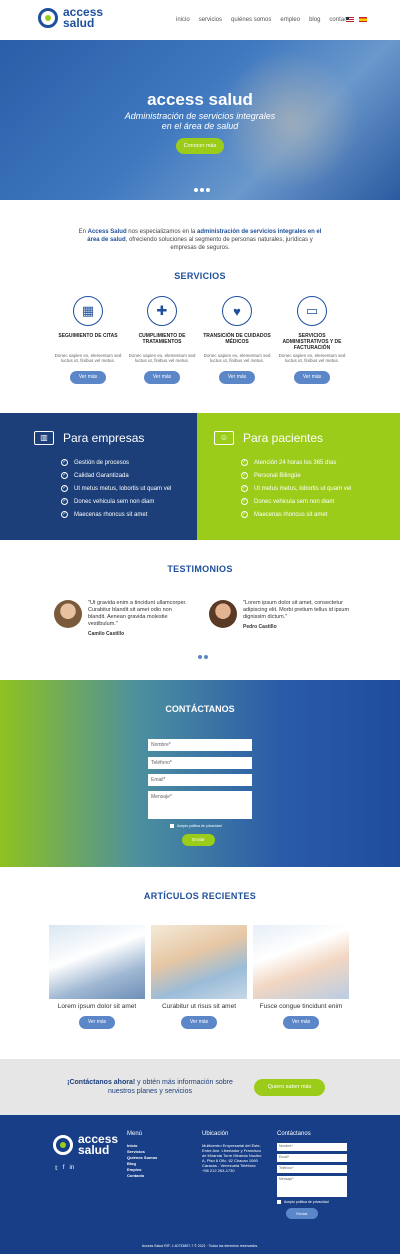 The width and height of the screenshot is (400, 1254). What do you see at coordinates (183, 20) in the screenshot?
I see `nav-inicio: inicio` at bounding box center [183, 20].